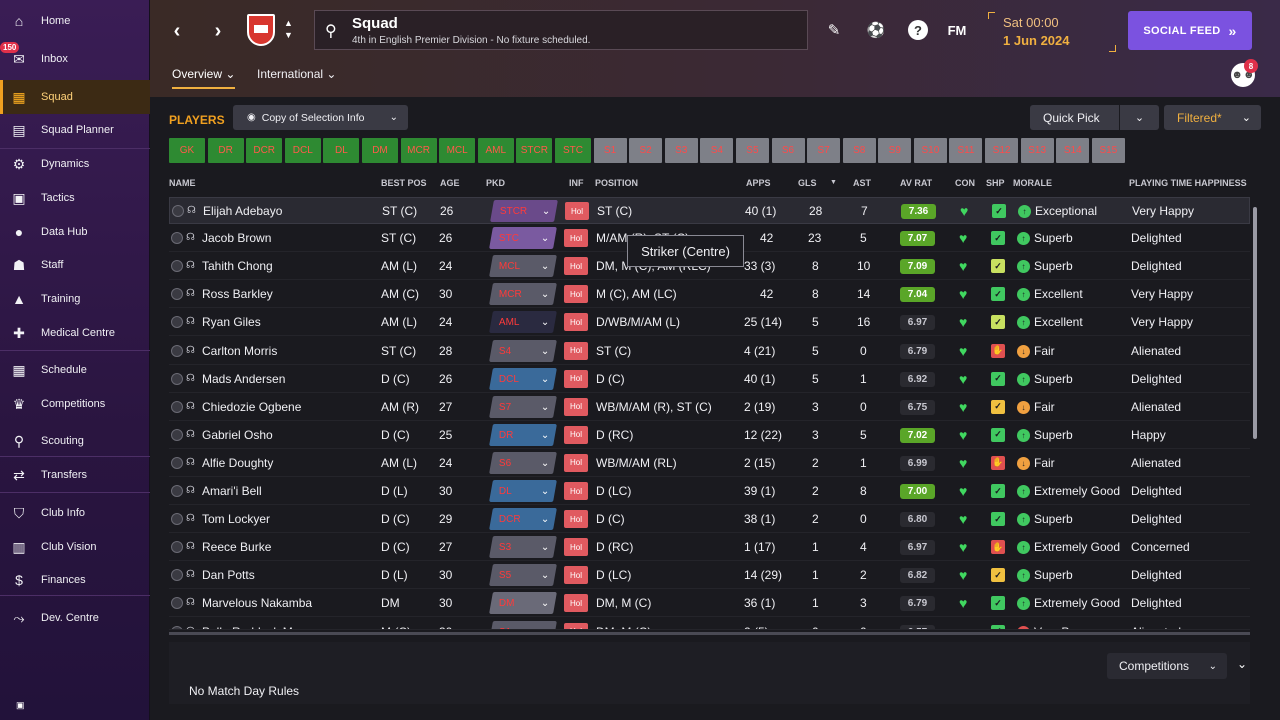 This screenshot has height=720, width=1280. What do you see at coordinates (404, 183) in the screenshot?
I see `column-header-best-pos: BEST POS` at bounding box center [404, 183].